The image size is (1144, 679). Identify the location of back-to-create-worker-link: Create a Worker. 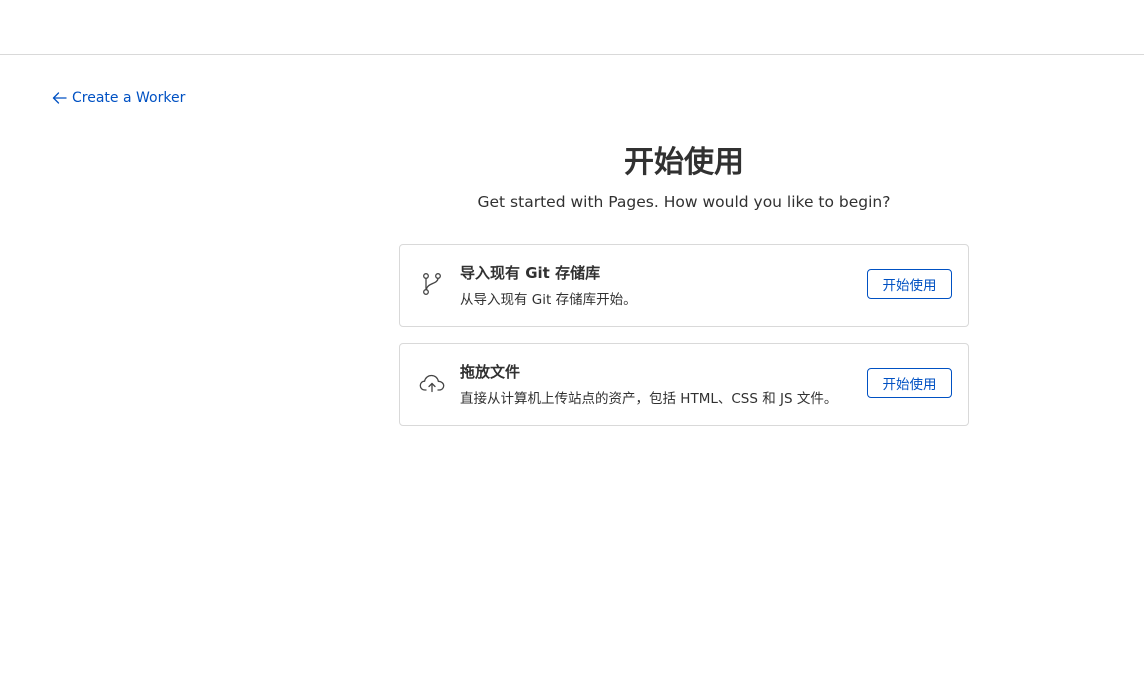
(118, 98).